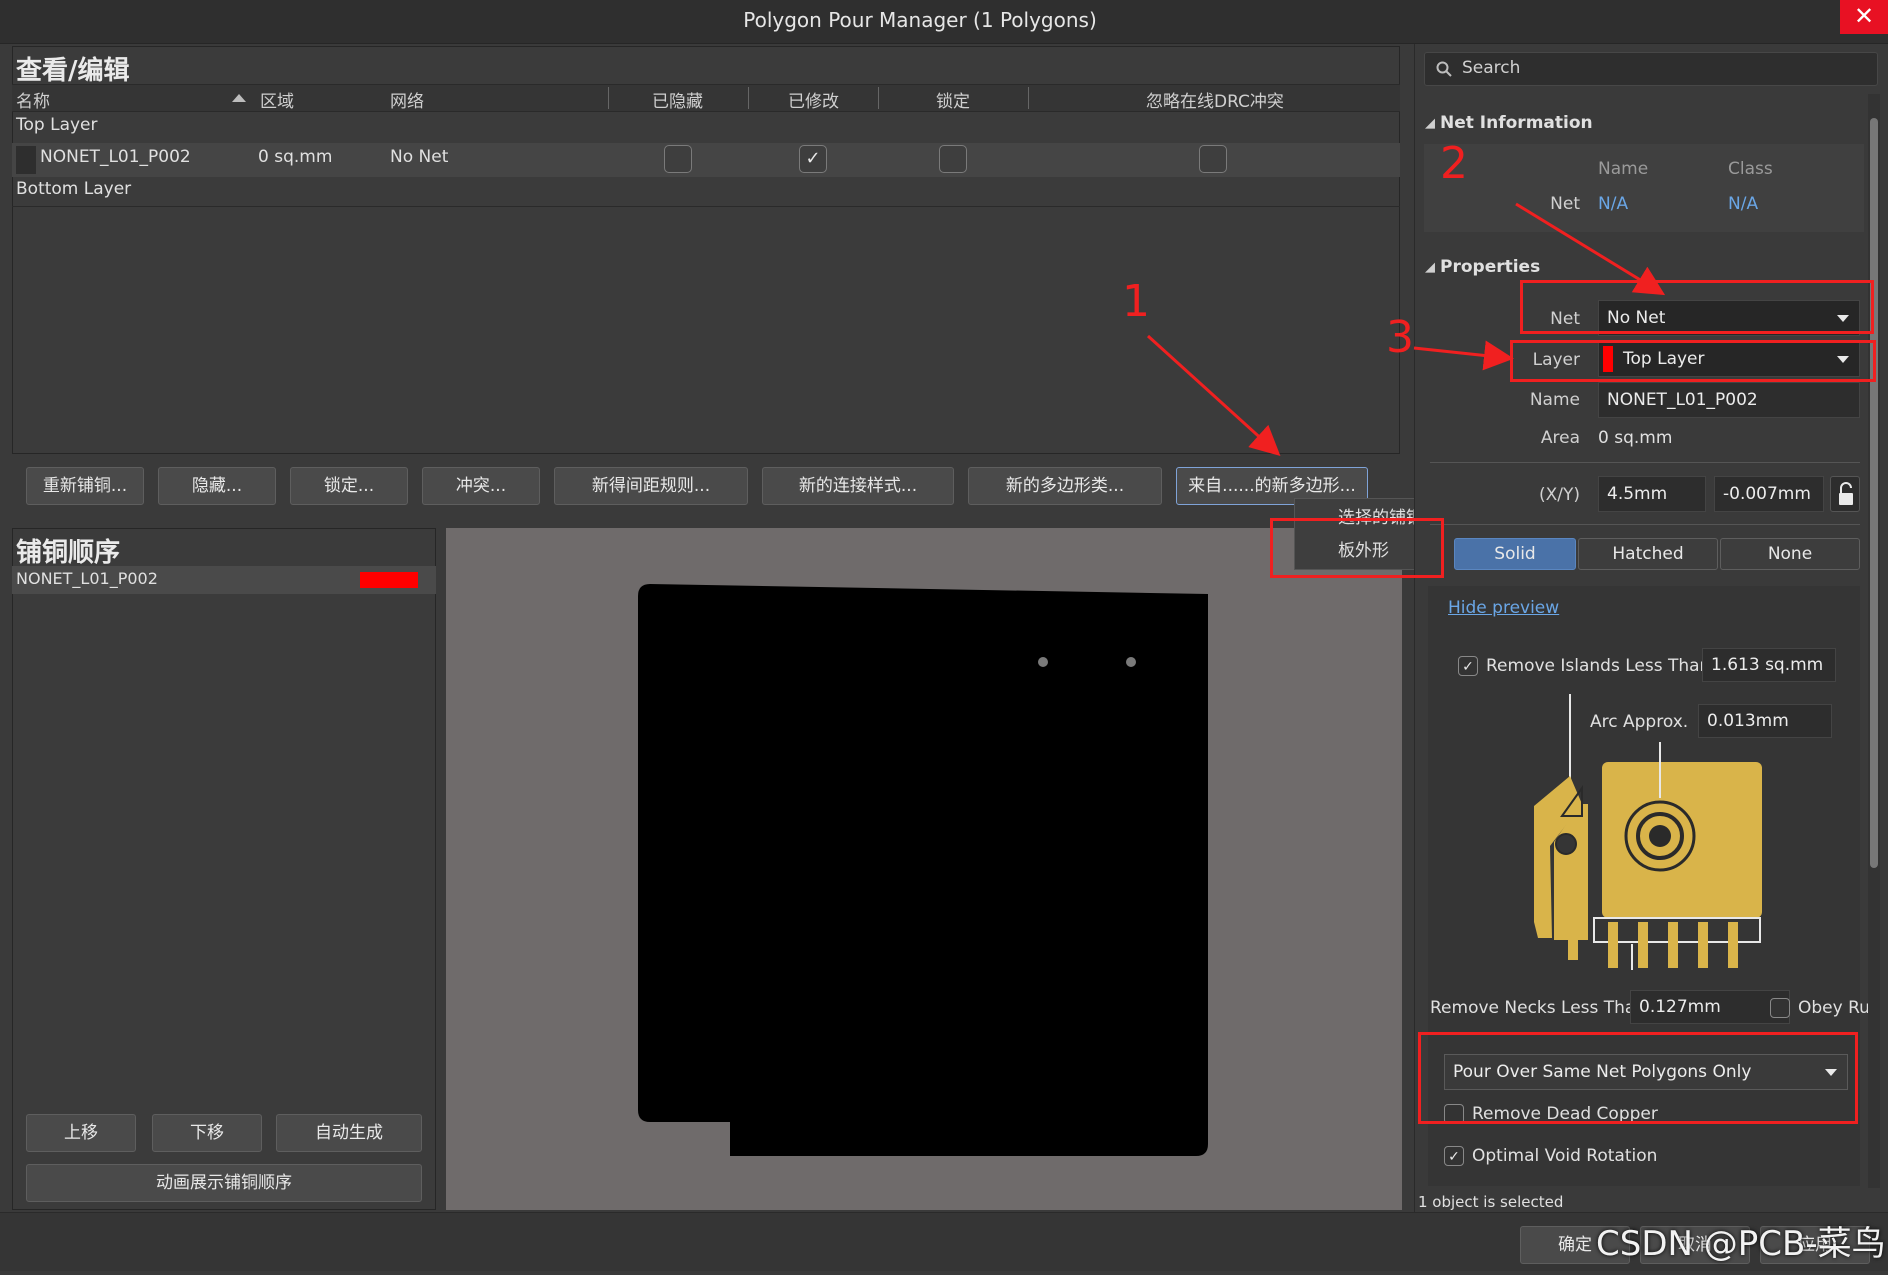 The height and width of the screenshot is (1275, 1888). What do you see at coordinates (1644, 188) in the screenshot?
I see `net-info-box` at bounding box center [1644, 188].